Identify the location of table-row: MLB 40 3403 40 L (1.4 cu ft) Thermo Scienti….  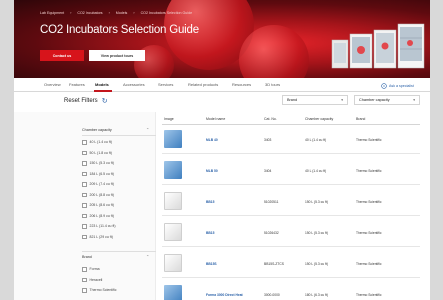
(291, 140).